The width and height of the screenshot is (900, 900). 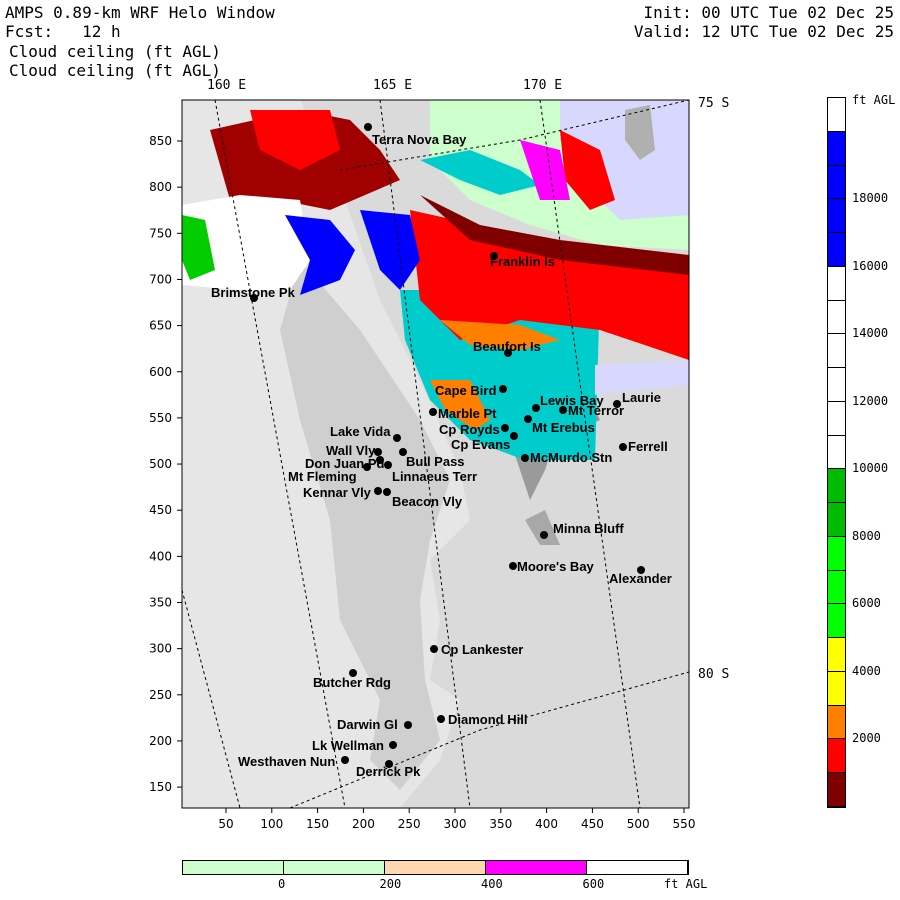 What do you see at coordinates (225, 824) in the screenshot?
I see `x-tick-label: 50` at bounding box center [225, 824].